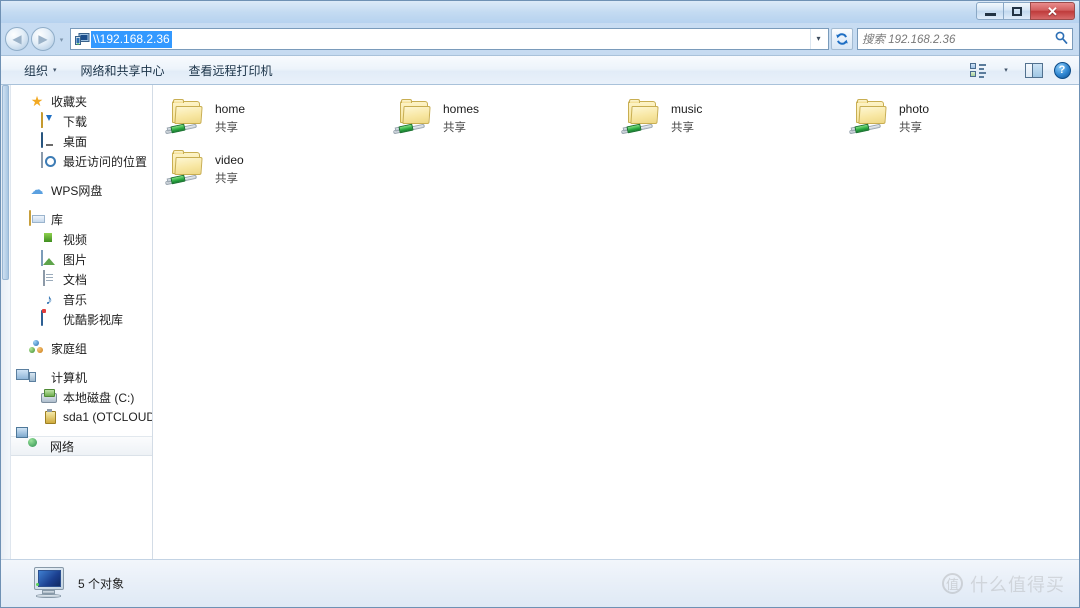 The width and height of the screenshot is (1080, 608). I want to click on close-button: ✕, so click(1052, 11).